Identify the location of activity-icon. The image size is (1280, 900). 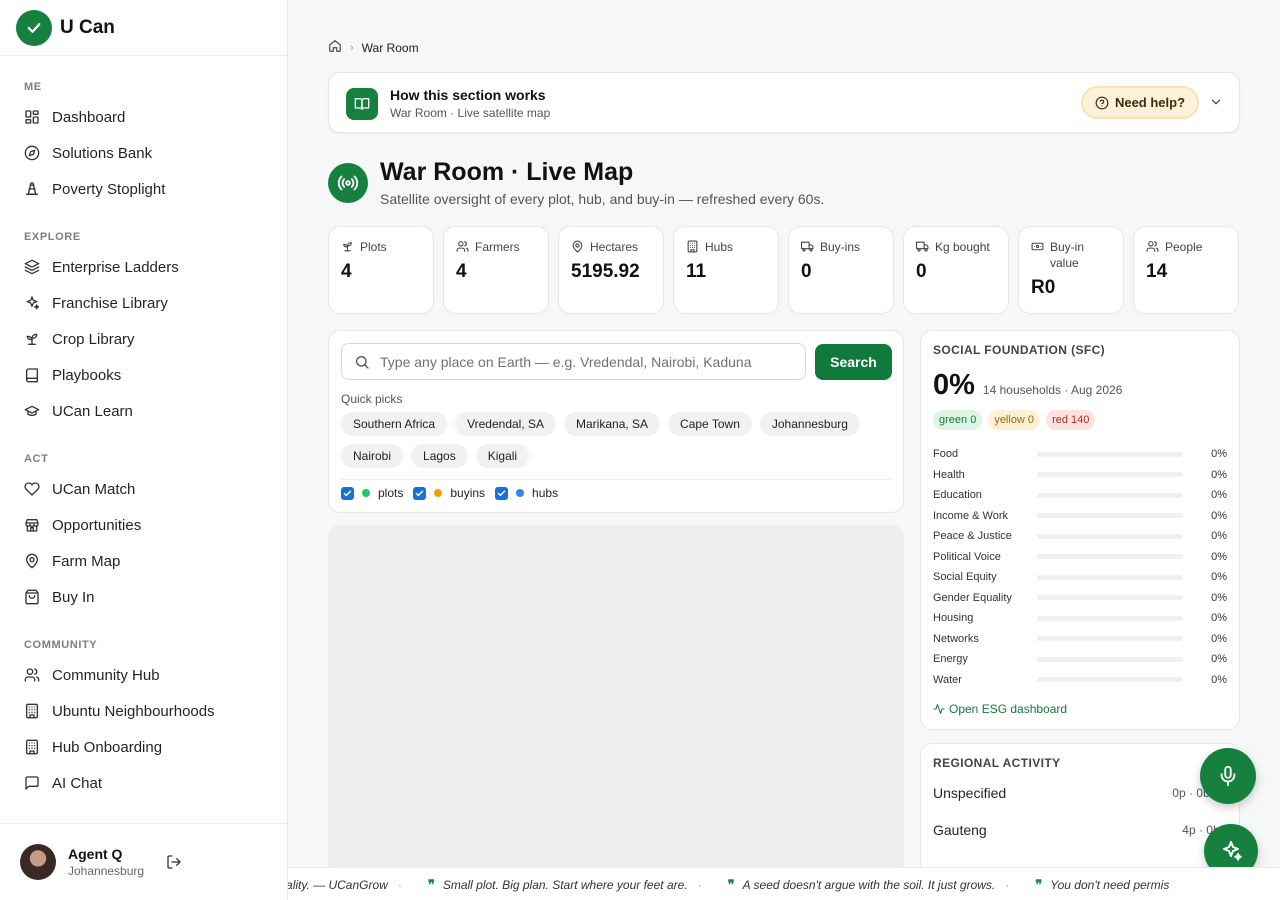
(939, 709).